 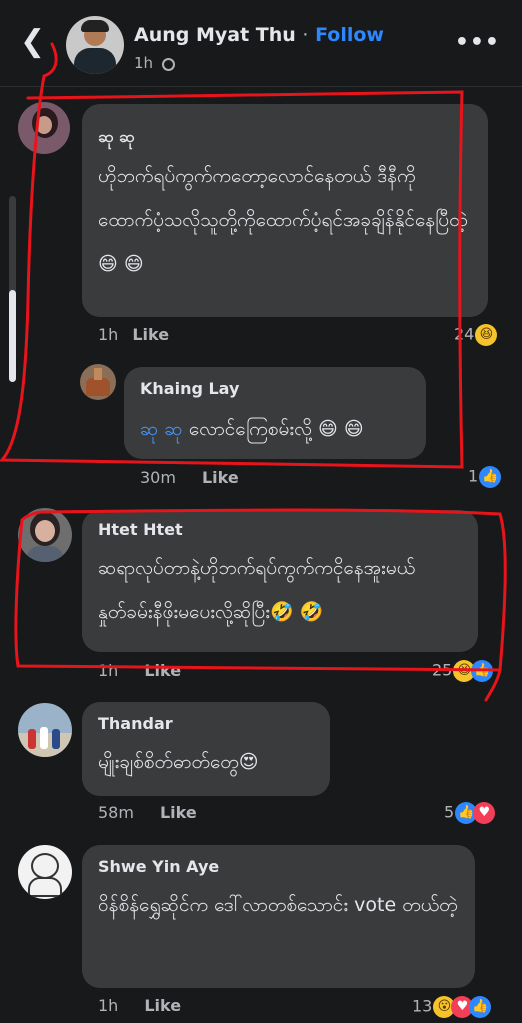 I want to click on more-options-icon: •••, so click(x=477, y=42).